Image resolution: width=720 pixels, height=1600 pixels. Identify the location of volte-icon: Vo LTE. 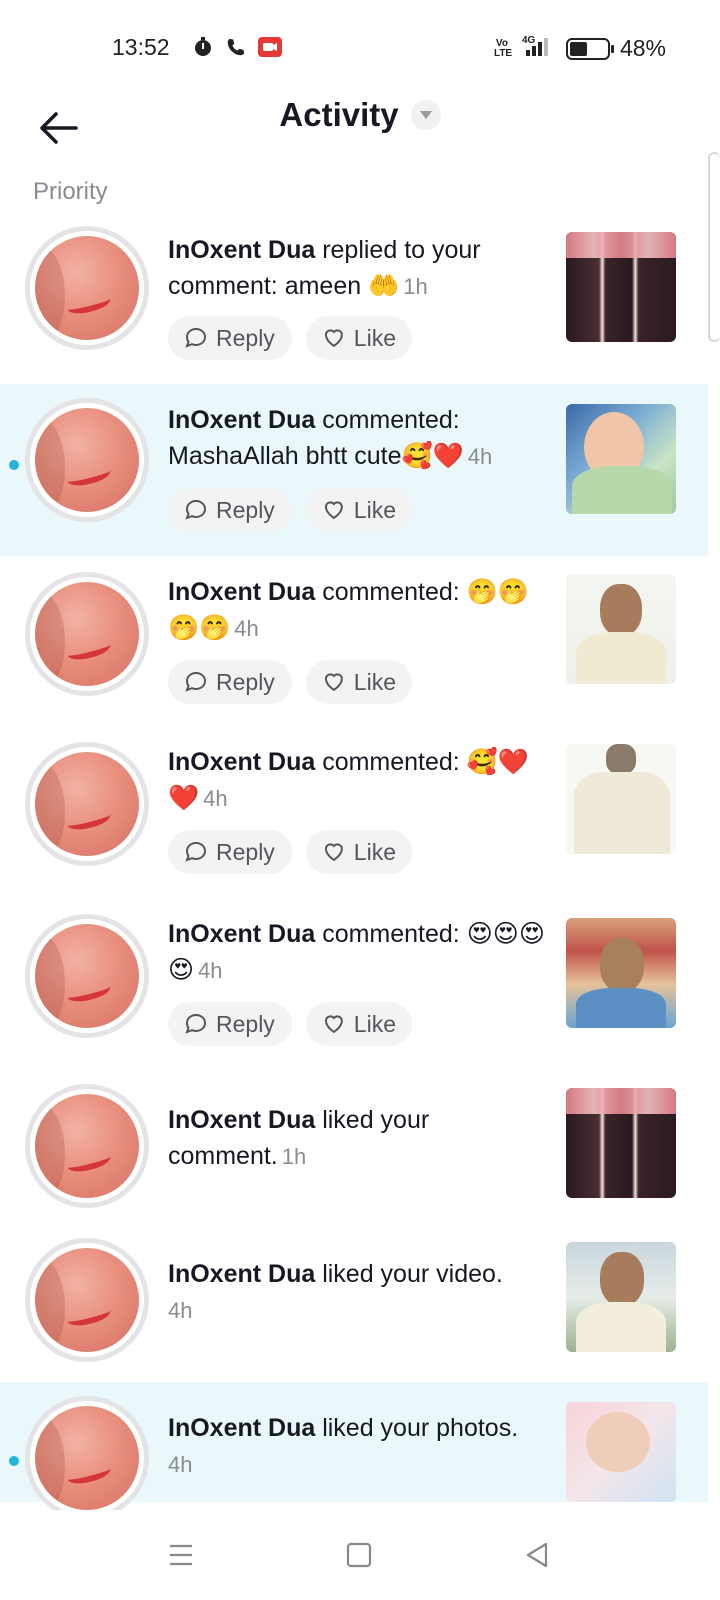
(503, 48).